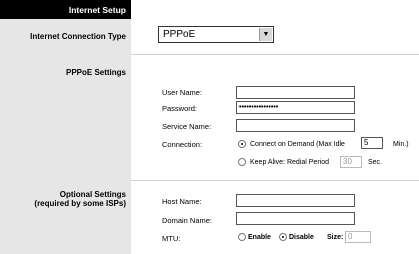 This screenshot has height=254, width=419. I want to click on service-name-label: Service Name:, so click(187, 126).